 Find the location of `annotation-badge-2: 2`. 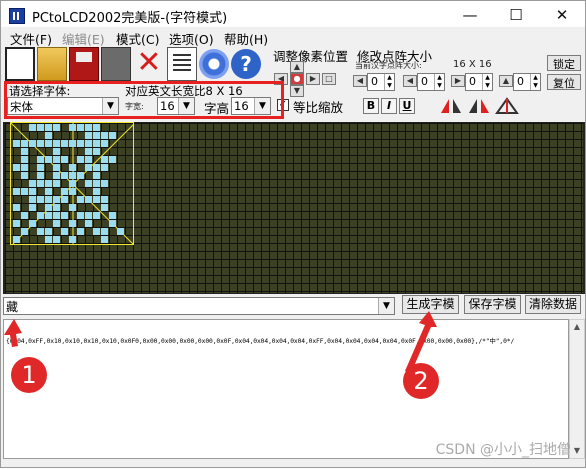

annotation-badge-2: 2 is located at coordinates (421, 381).